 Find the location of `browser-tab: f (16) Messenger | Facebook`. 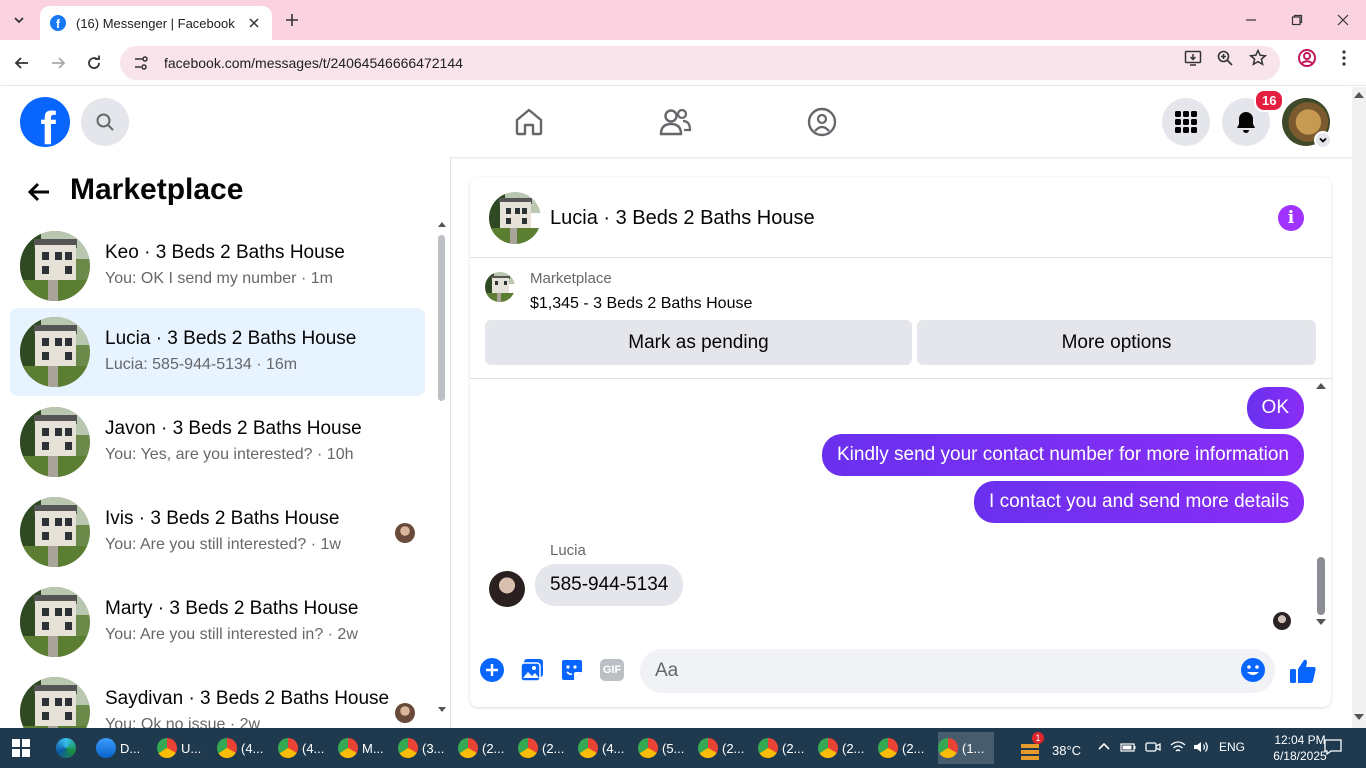

browser-tab: f (16) Messenger | Facebook is located at coordinates (156, 23).